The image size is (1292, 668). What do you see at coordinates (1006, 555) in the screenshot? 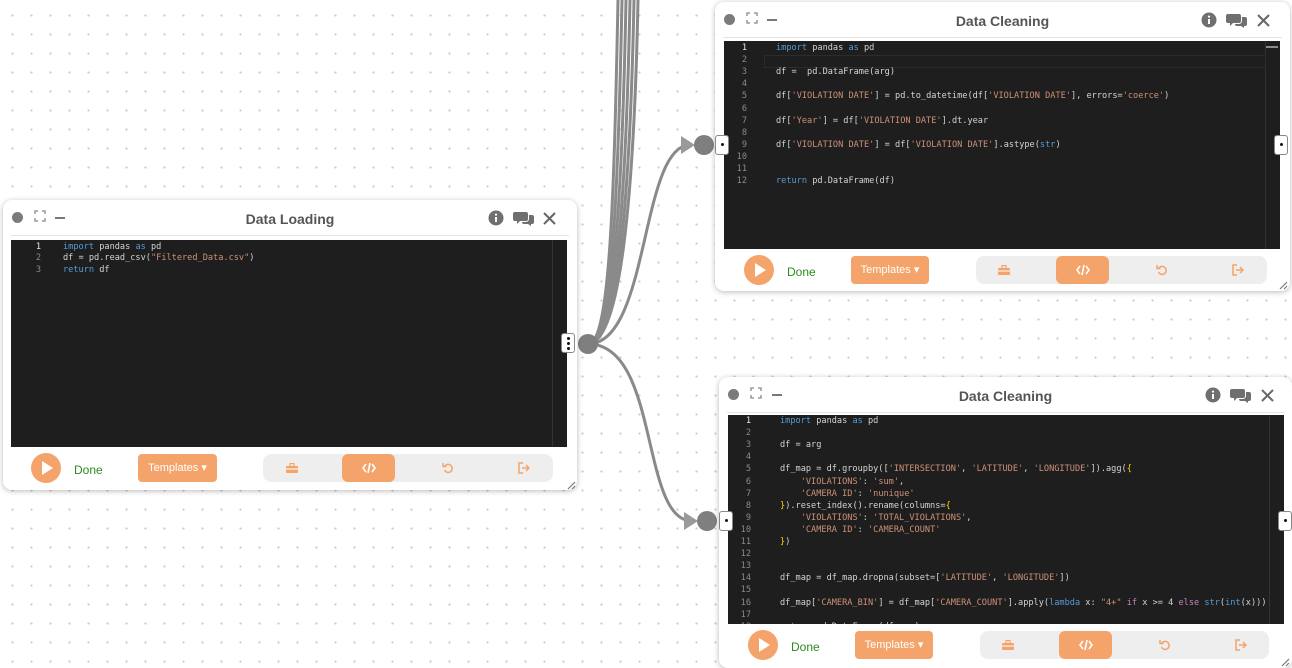
I see `code-line: 12` at bounding box center [1006, 555].